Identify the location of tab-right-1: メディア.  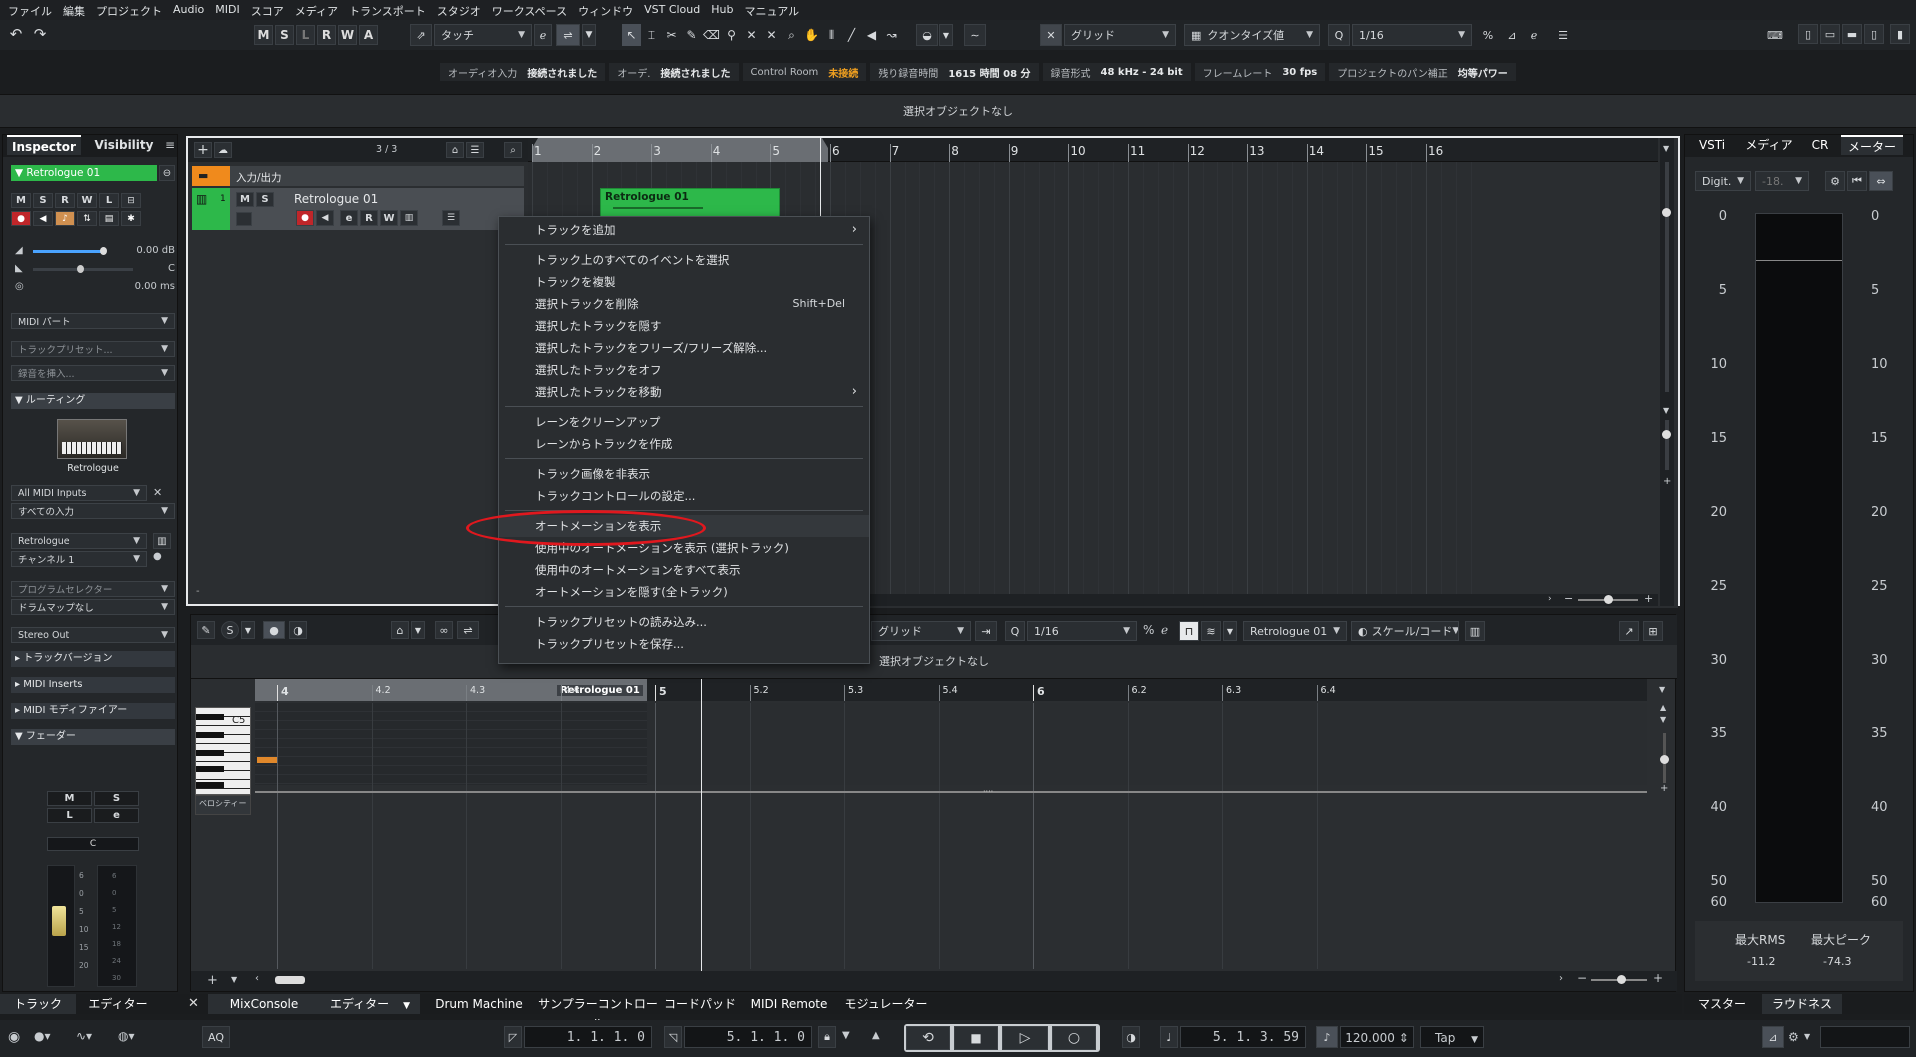
(1769, 145).